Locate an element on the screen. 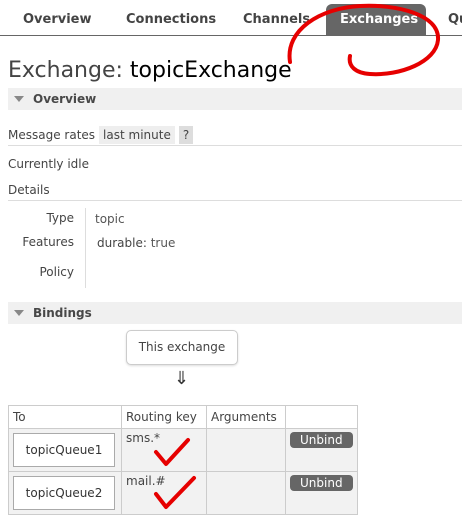 The width and height of the screenshot is (462, 528). message-rates-label: Message rates is located at coordinates (52, 135).